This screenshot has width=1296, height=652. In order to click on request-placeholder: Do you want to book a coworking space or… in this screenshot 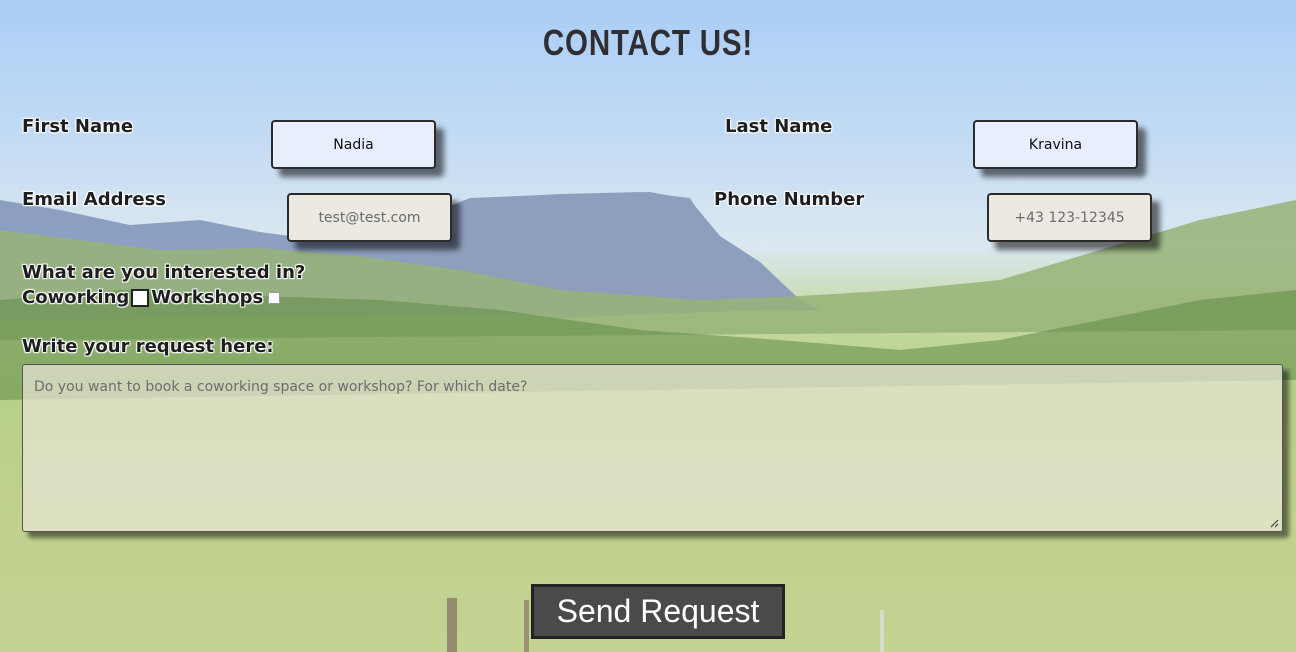, I will do `click(281, 387)`.